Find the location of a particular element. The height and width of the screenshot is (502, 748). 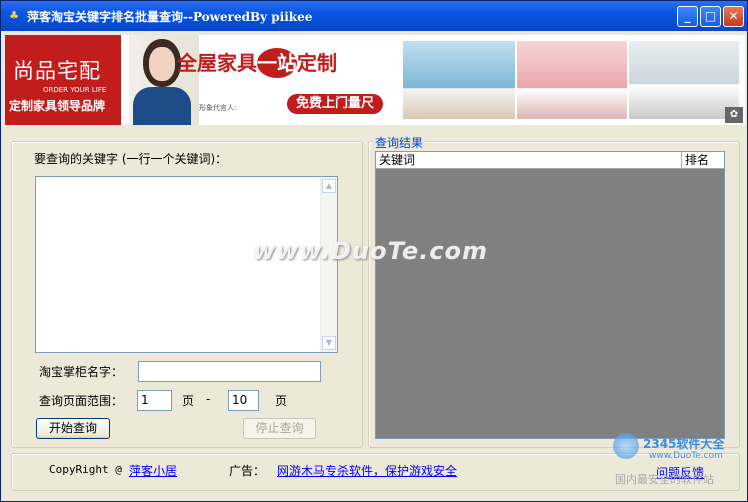

results-header: 关键词 排名 is located at coordinates (550, 160).